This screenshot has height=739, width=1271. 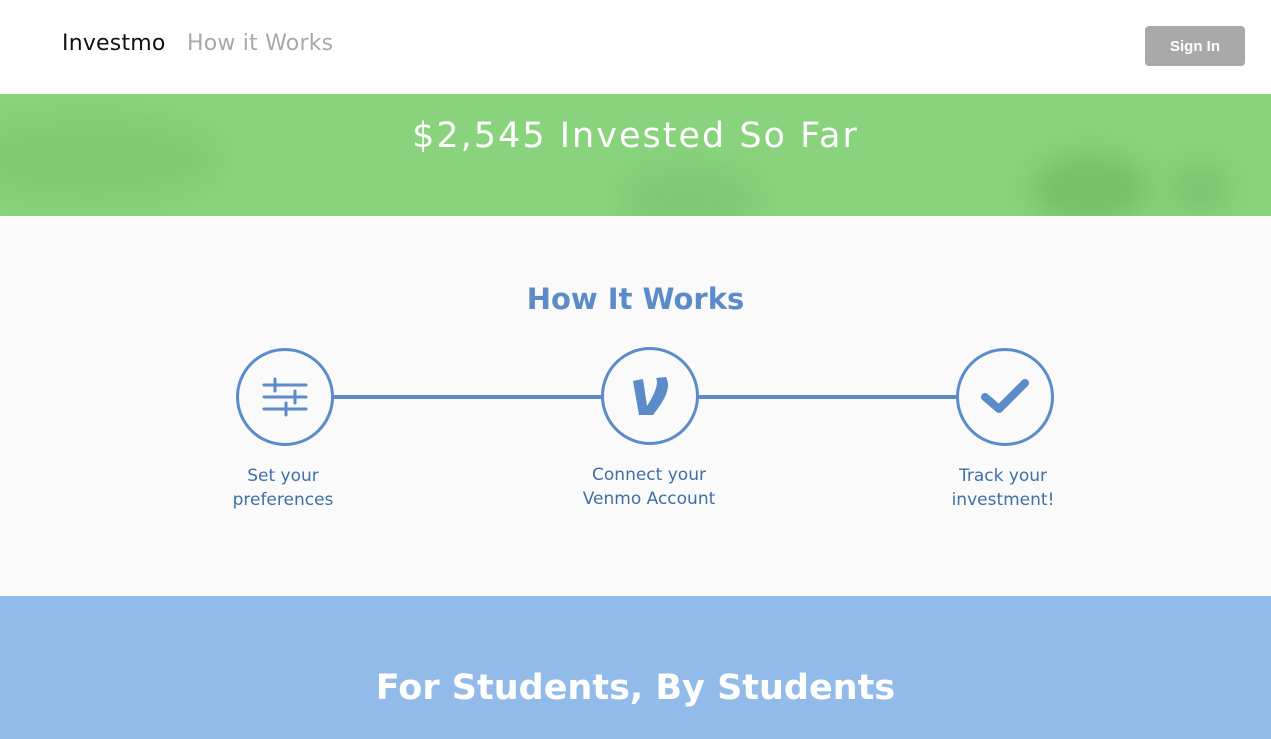 I want to click on venmo-logo-icon, so click(x=650, y=396).